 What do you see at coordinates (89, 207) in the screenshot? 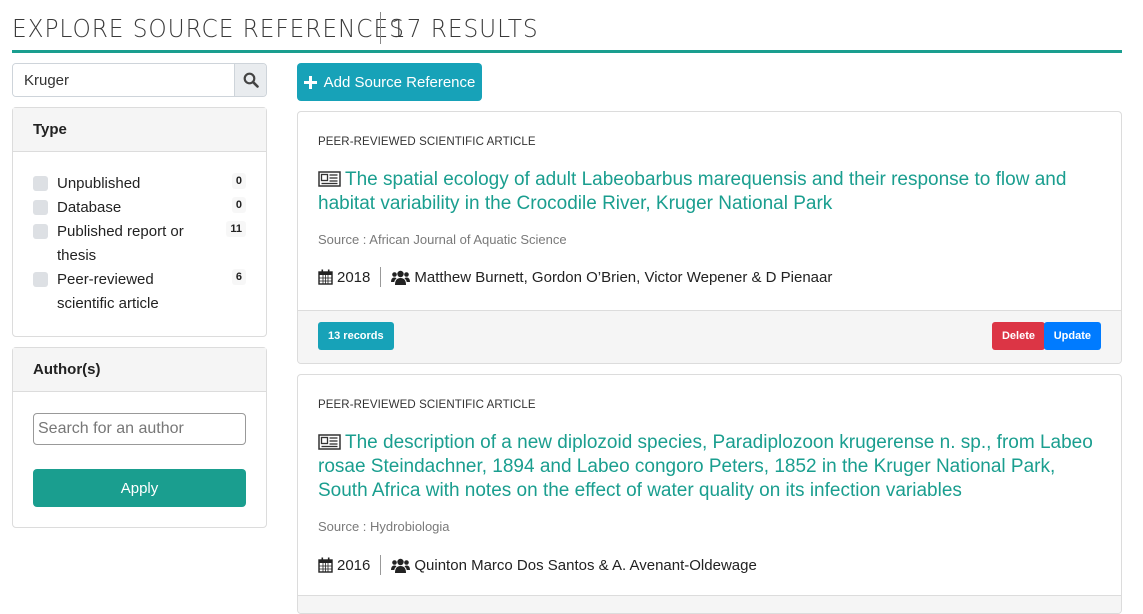
I see `type-label: Database` at bounding box center [89, 207].